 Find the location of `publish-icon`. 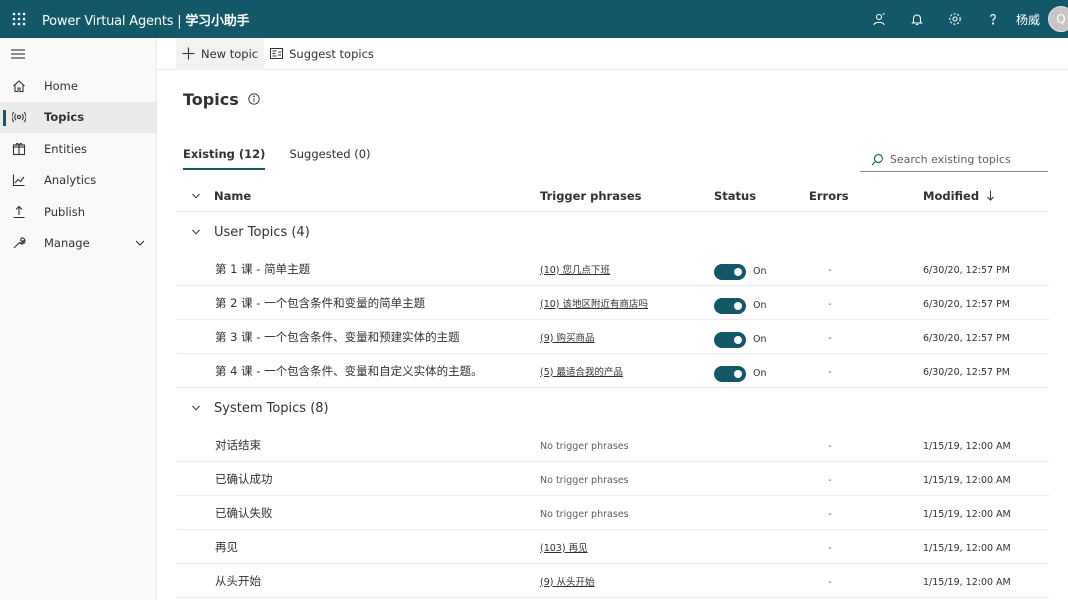

publish-icon is located at coordinates (19, 212).